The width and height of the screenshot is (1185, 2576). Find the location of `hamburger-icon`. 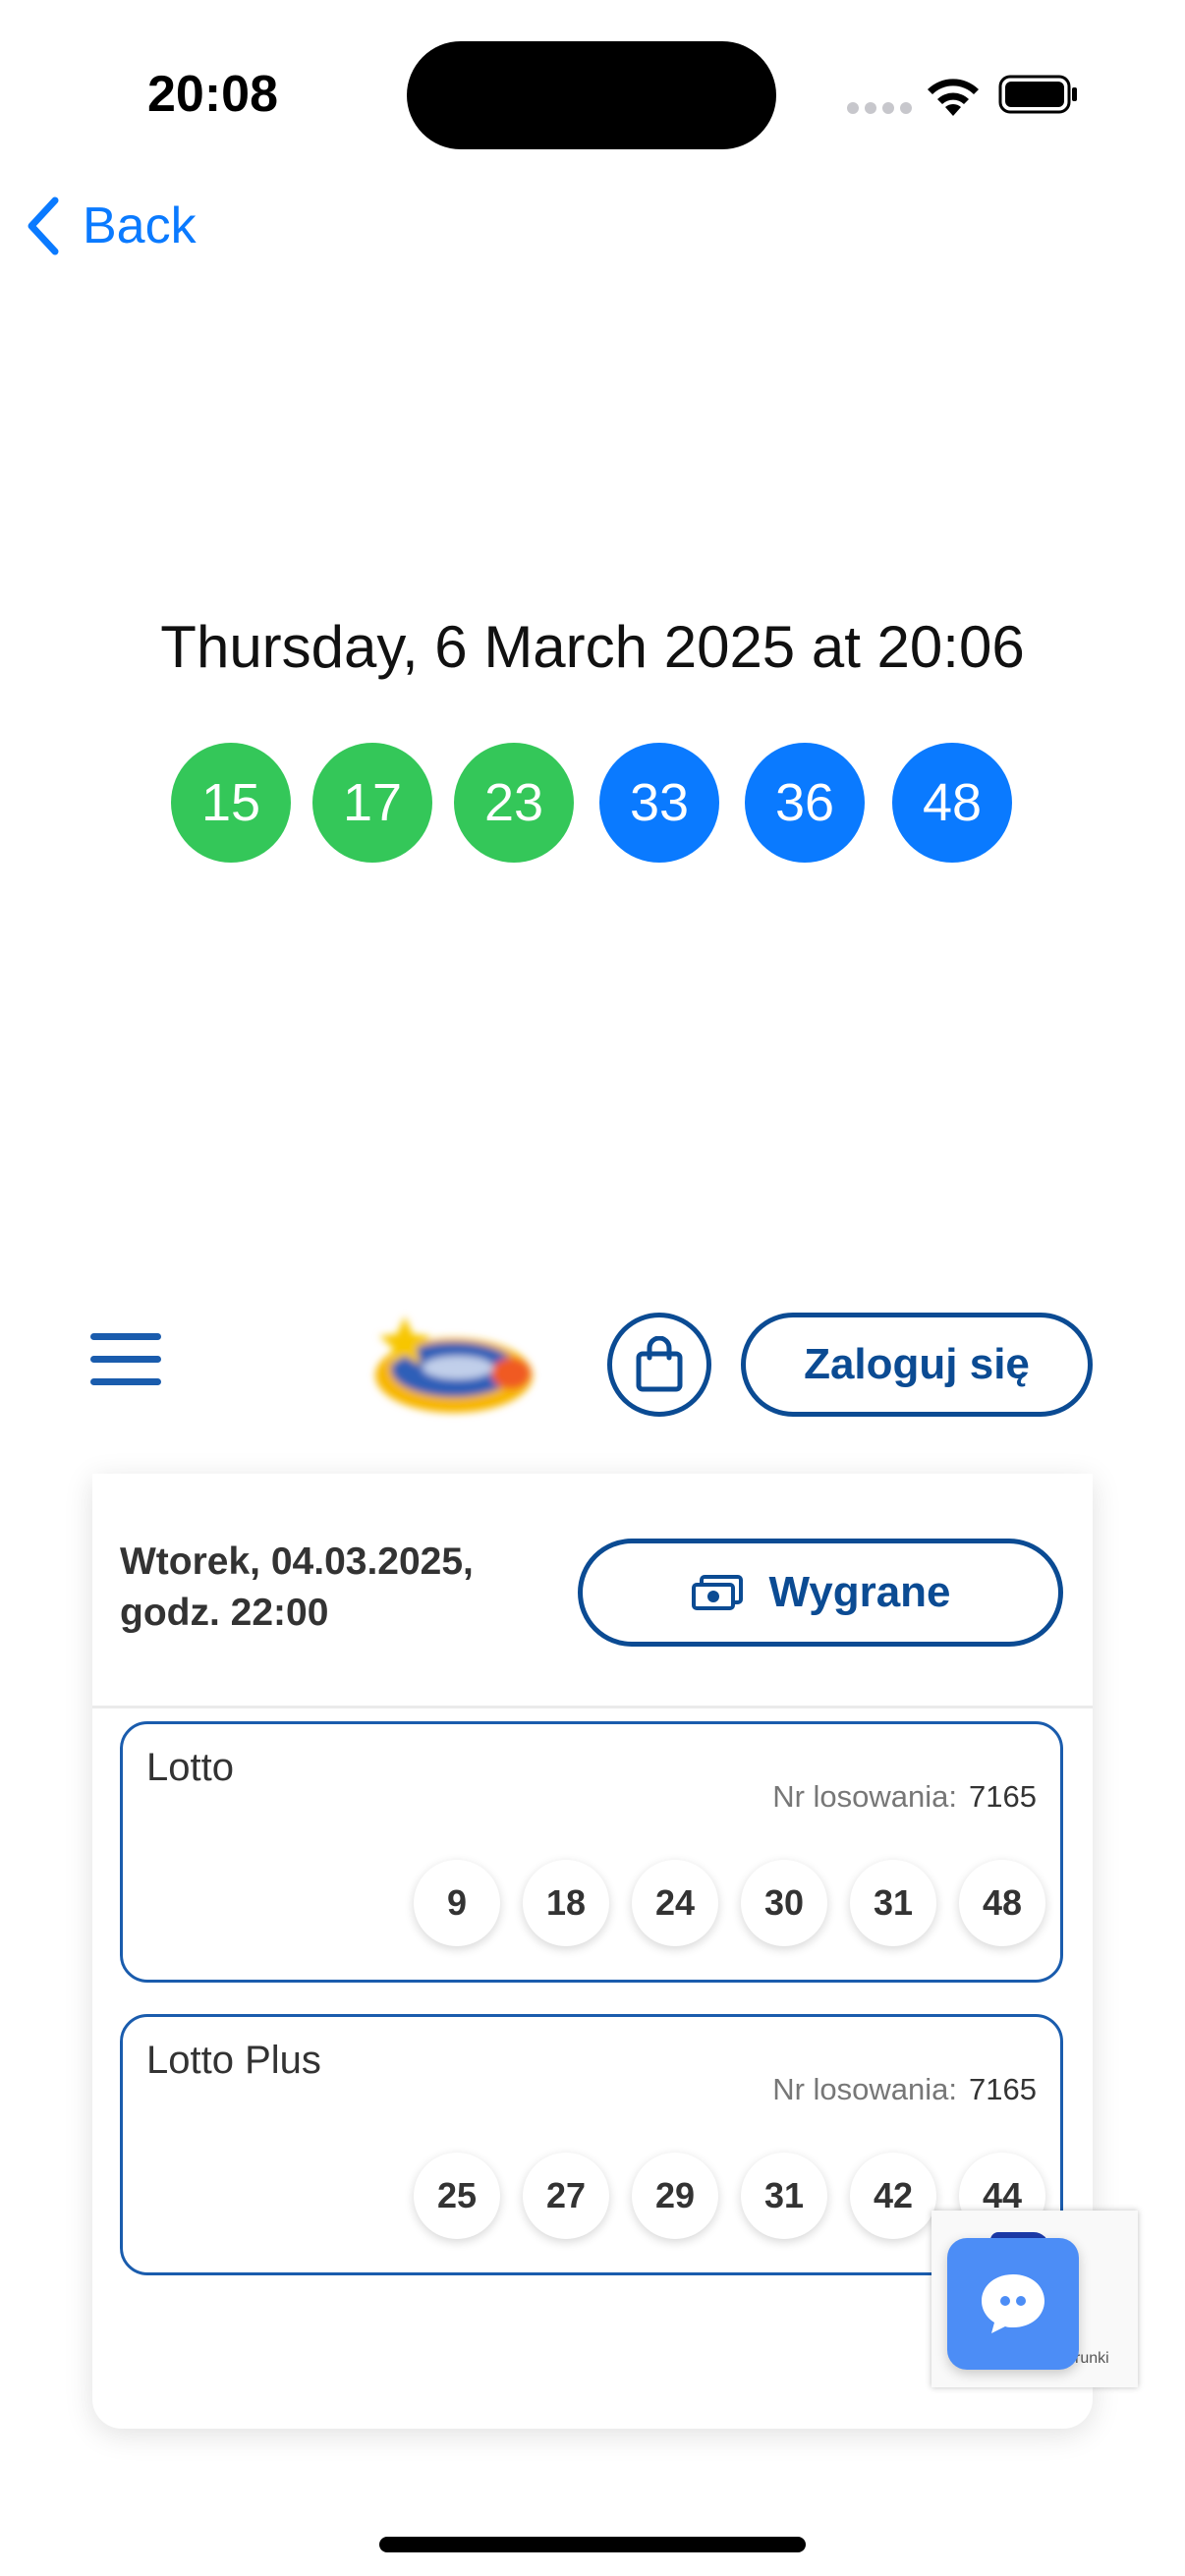

hamburger-icon is located at coordinates (126, 1359).